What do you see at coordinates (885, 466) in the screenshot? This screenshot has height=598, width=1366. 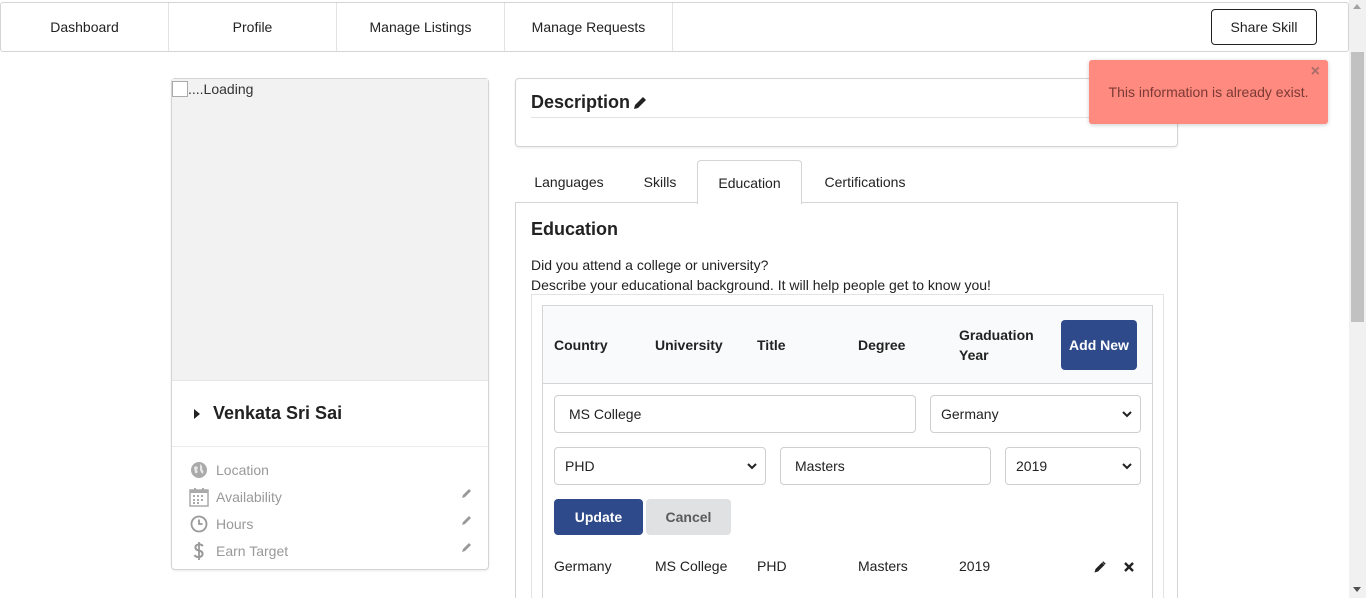 I see `degree-input: Masters` at bounding box center [885, 466].